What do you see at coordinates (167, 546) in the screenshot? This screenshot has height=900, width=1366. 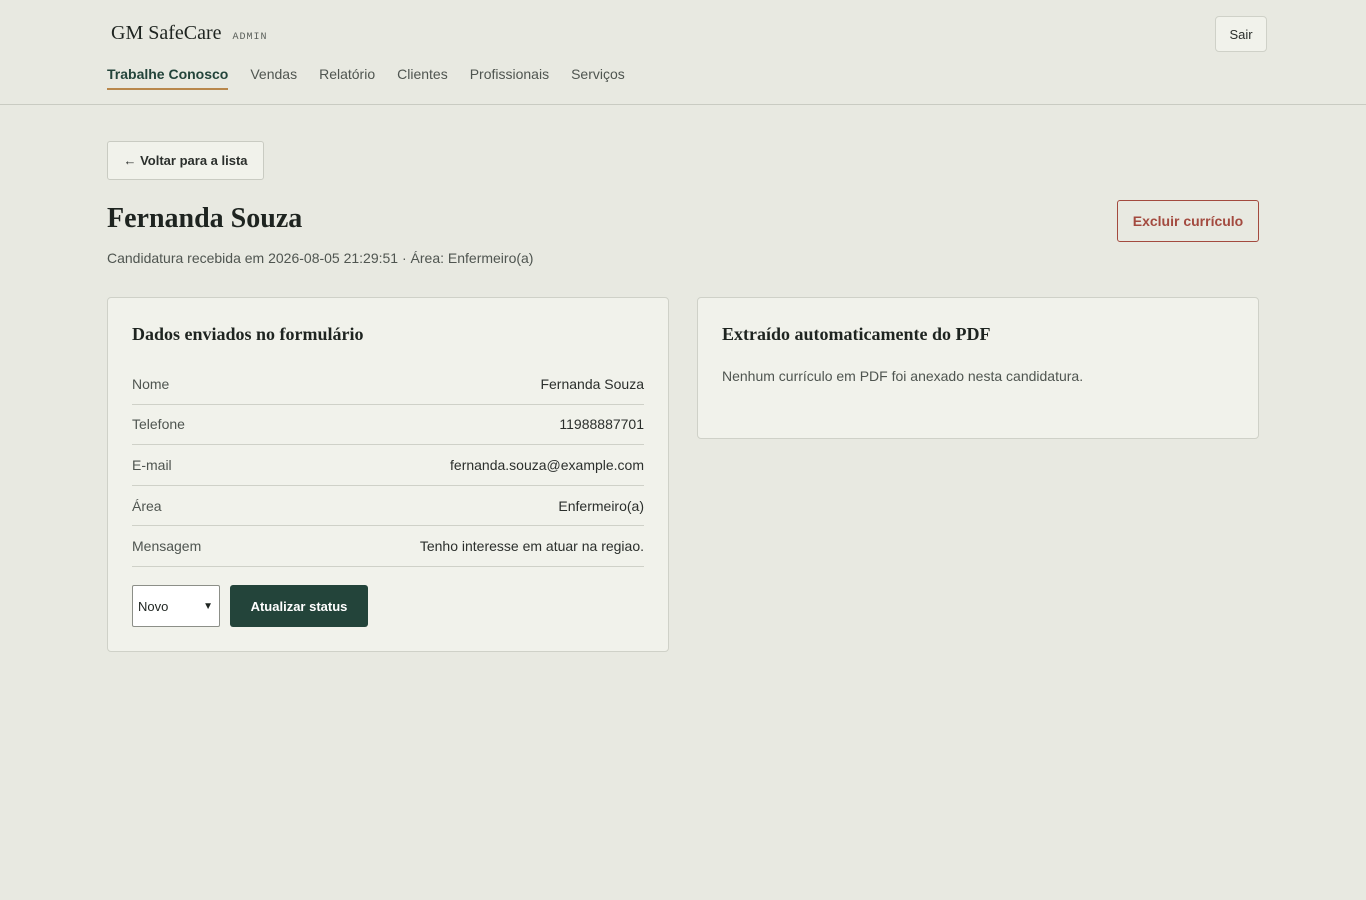 I see `field-label: Mensagem` at bounding box center [167, 546].